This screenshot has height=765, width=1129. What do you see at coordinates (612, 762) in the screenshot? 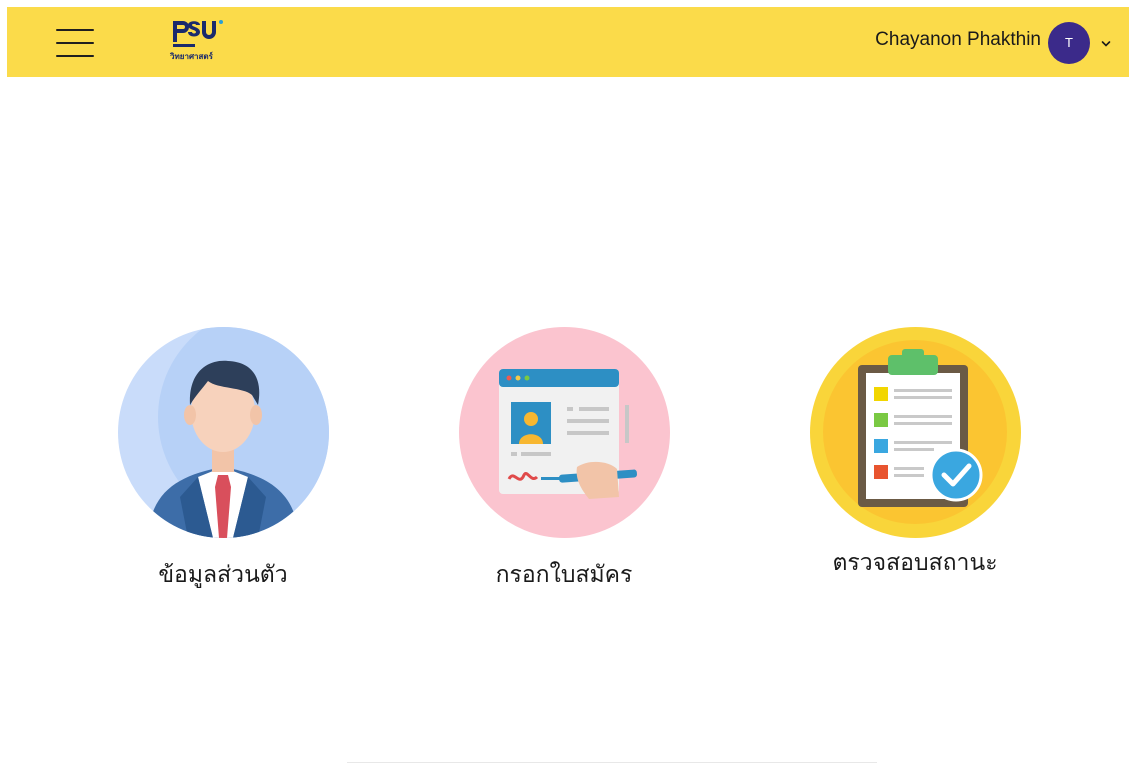
I see `bottom-divider` at bounding box center [612, 762].